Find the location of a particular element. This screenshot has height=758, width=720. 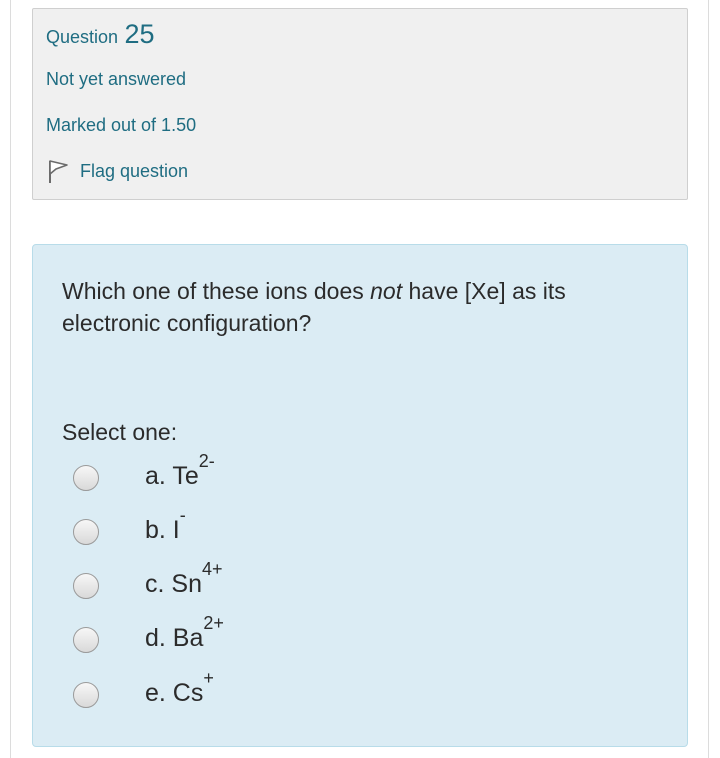

option-text: c. Sn is located at coordinates (173, 584).